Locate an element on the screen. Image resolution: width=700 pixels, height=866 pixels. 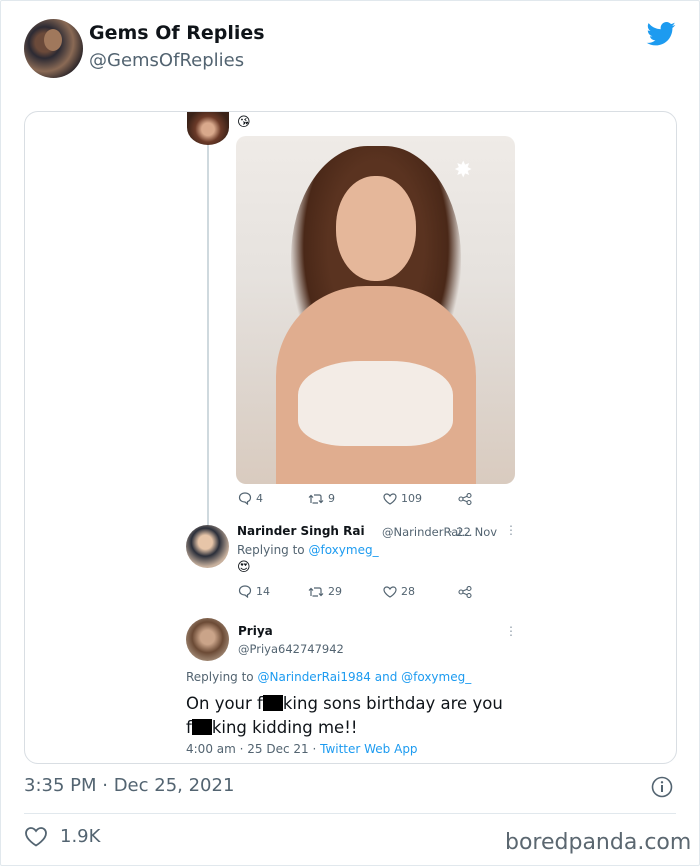
author-name: Gems Of Replies is located at coordinates (177, 33).